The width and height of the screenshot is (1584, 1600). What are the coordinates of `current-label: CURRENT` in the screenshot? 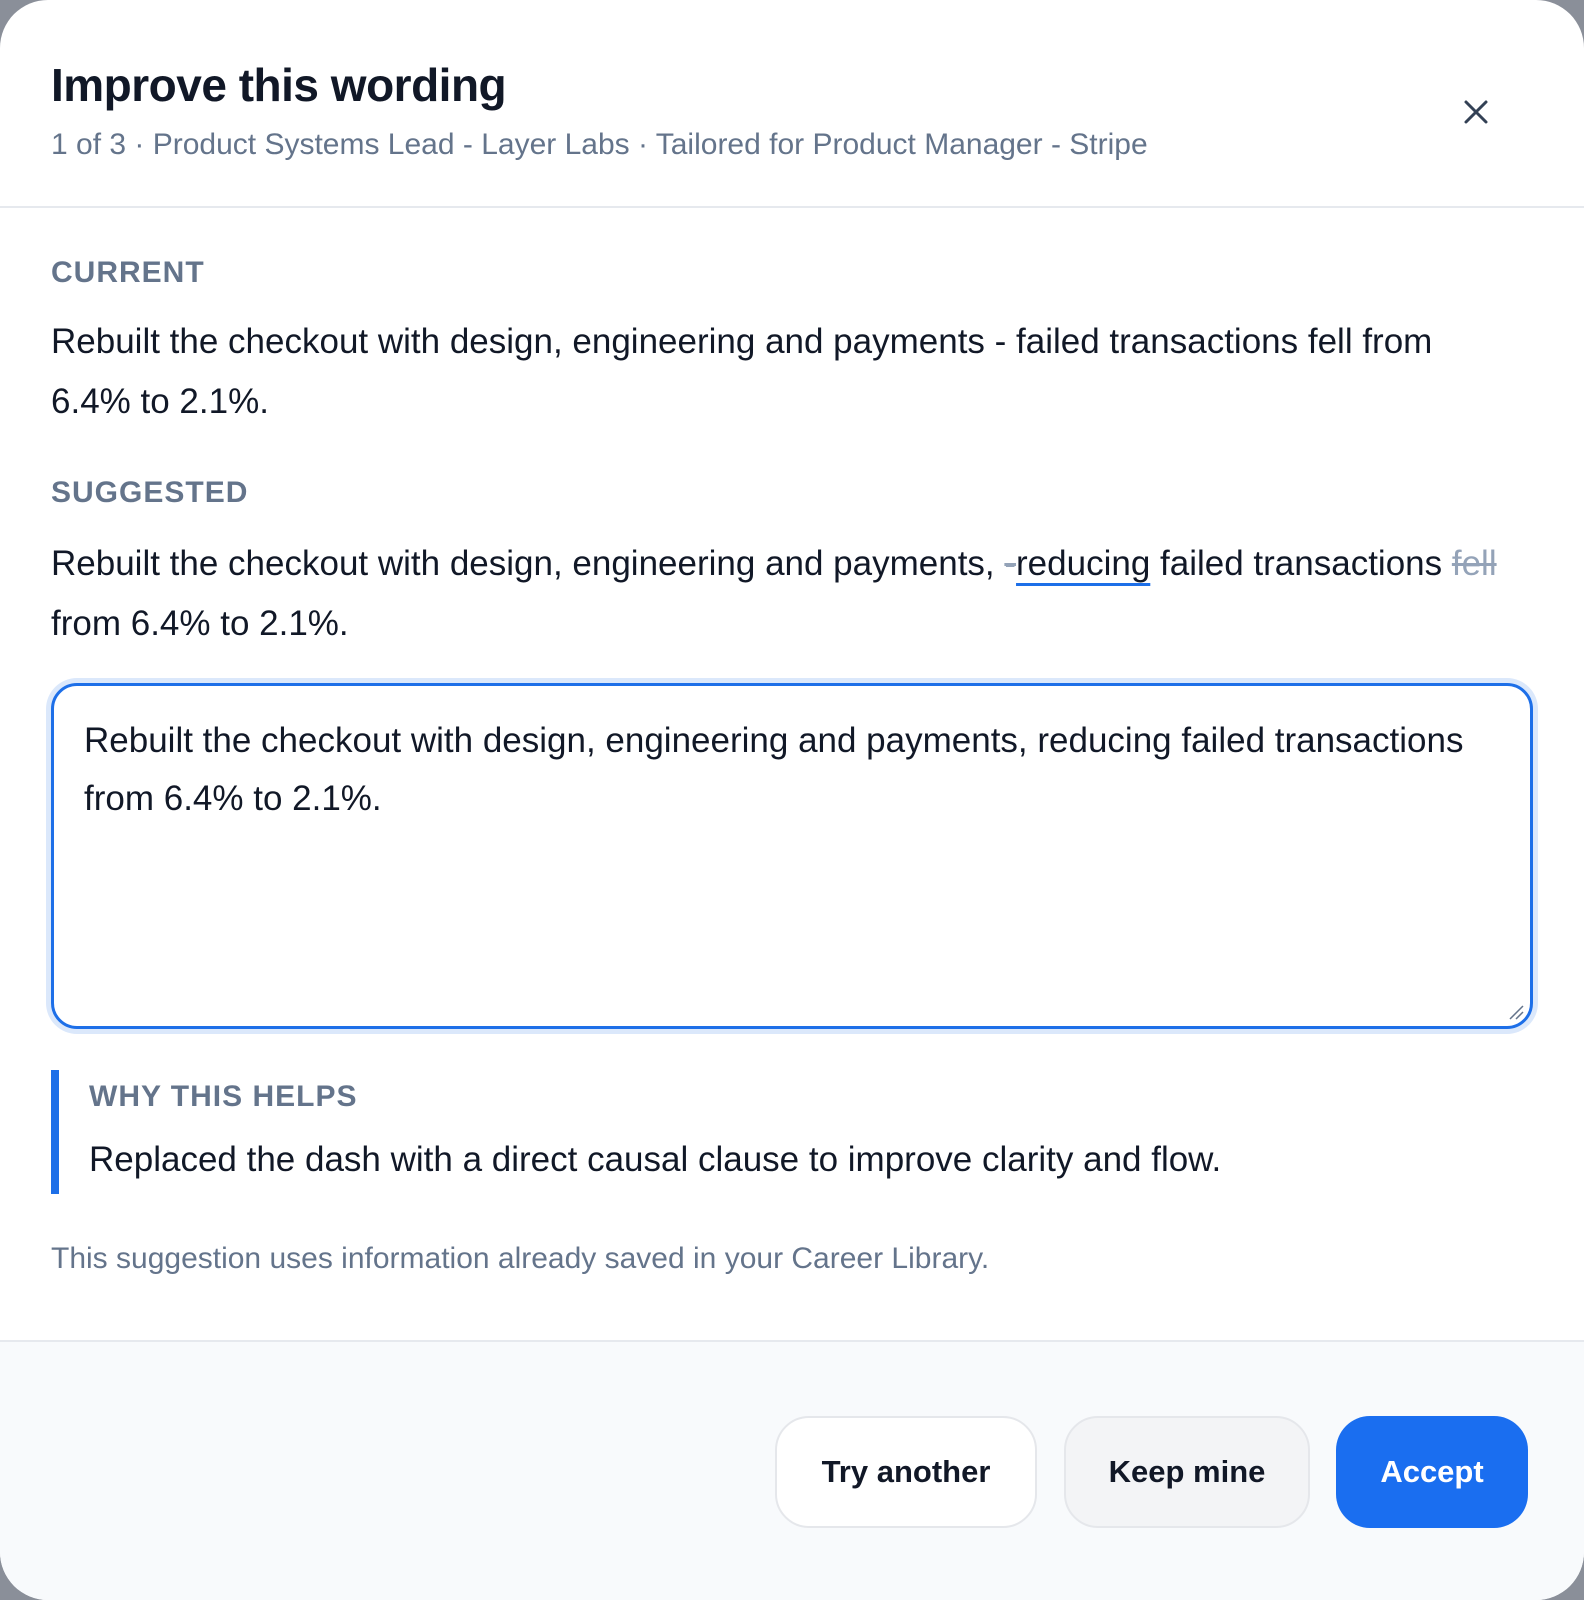 It's located at (128, 272).